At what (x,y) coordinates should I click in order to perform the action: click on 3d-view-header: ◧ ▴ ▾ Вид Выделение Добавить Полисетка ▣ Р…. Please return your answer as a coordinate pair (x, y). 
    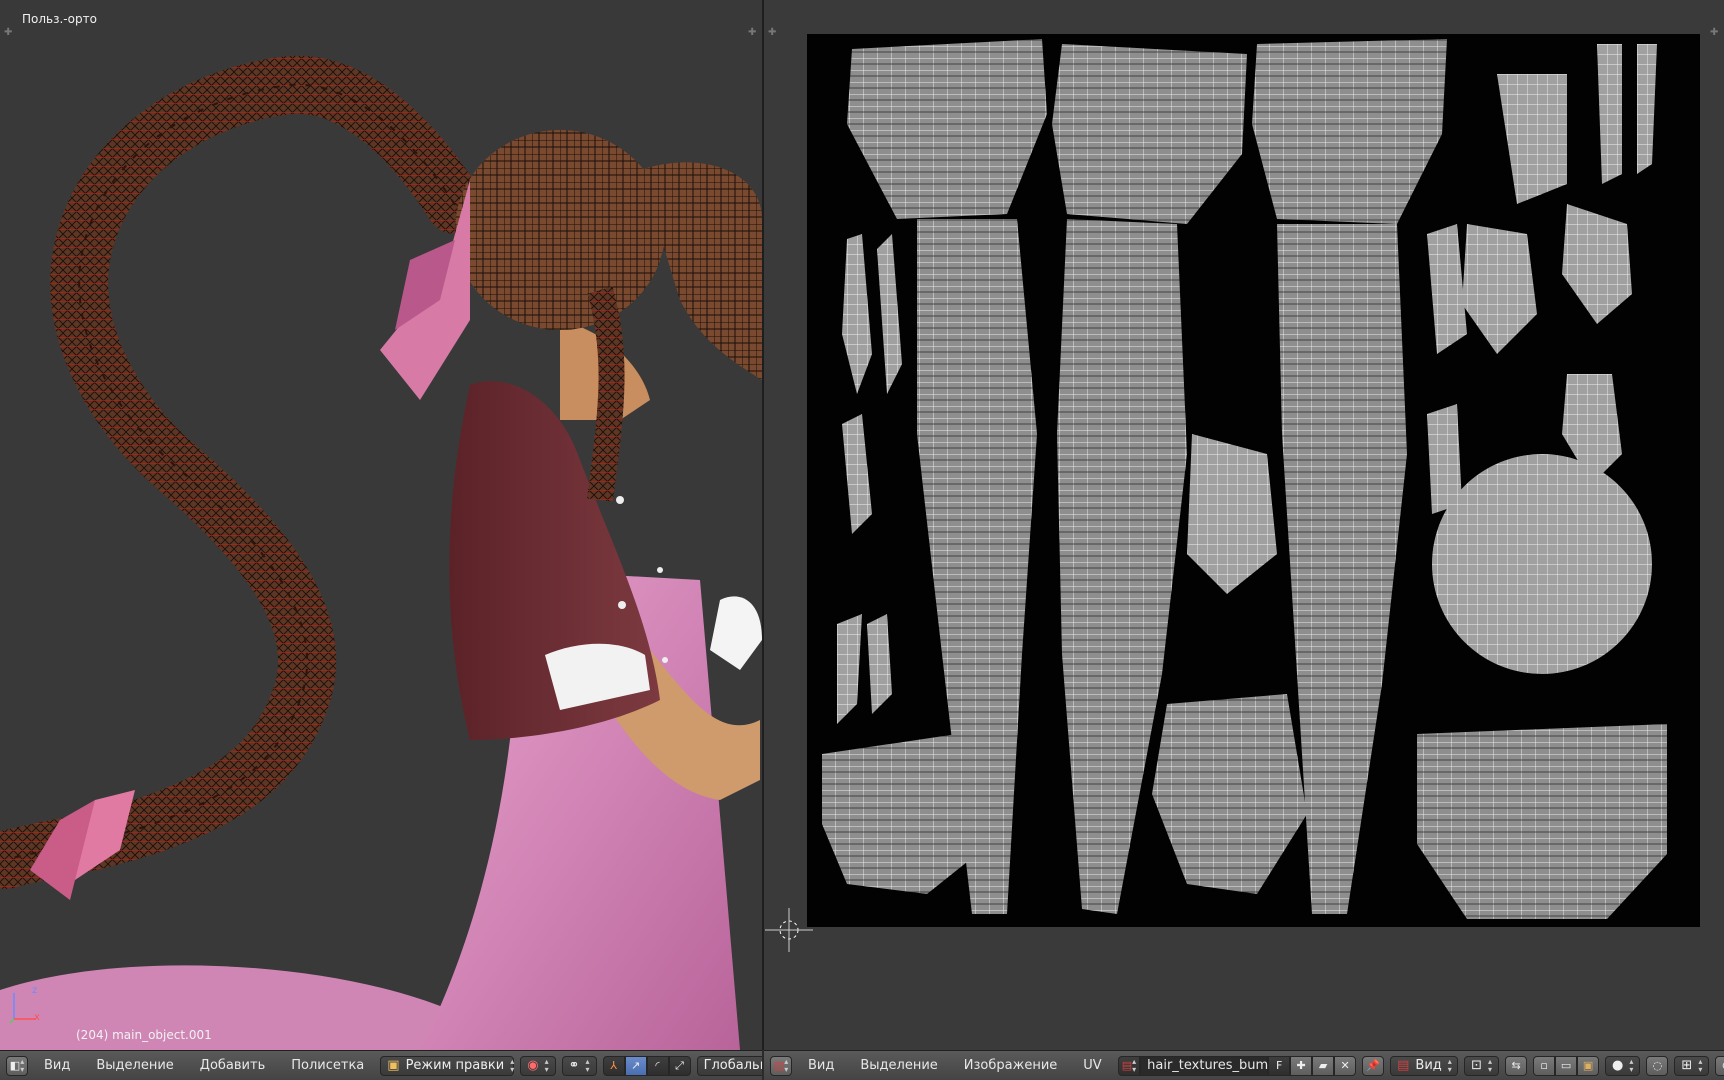
    Looking at the image, I should click on (381, 1065).